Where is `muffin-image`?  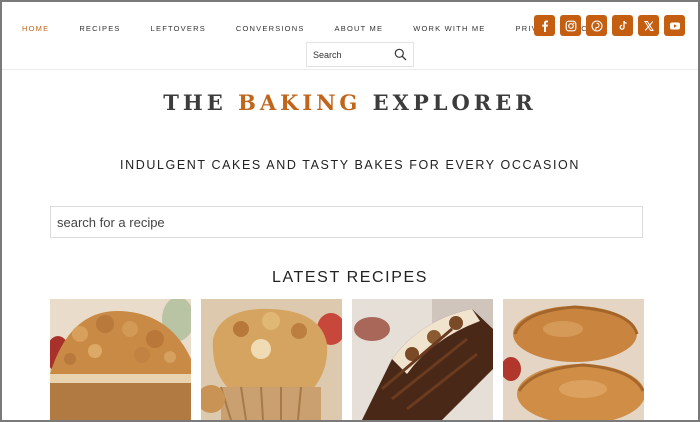 muffin-image is located at coordinates (271, 359).